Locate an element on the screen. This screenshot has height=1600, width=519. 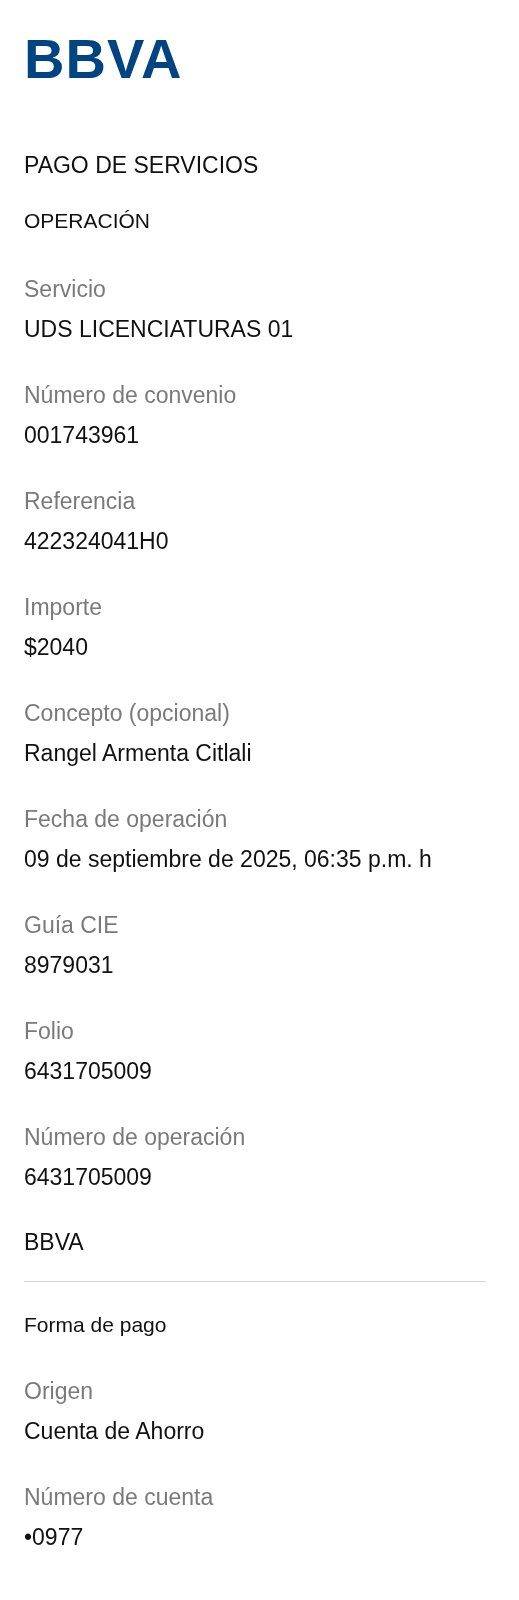
page-title: PAGO DE SERVICIOS is located at coordinates (141, 165).